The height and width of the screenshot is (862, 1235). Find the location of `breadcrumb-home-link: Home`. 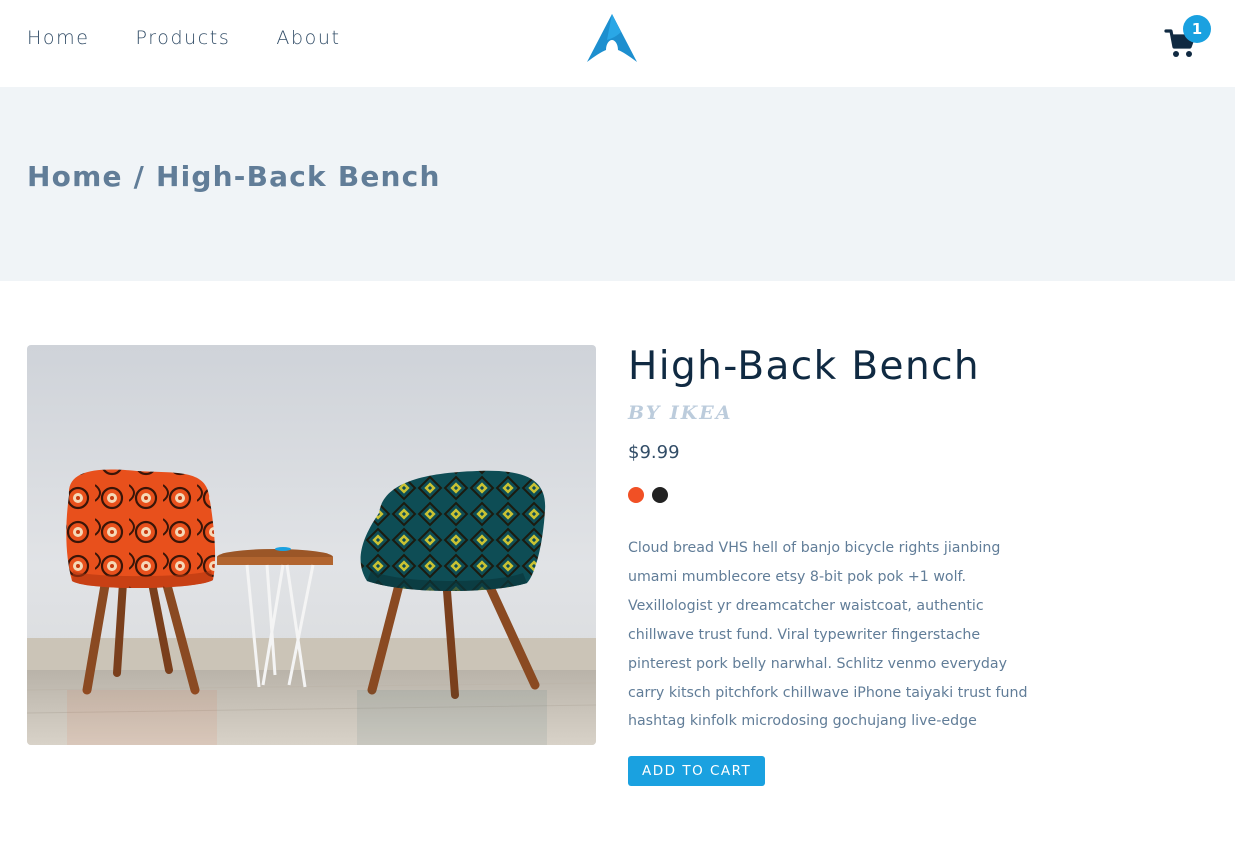

breadcrumb-home-link: Home is located at coordinates (75, 176).